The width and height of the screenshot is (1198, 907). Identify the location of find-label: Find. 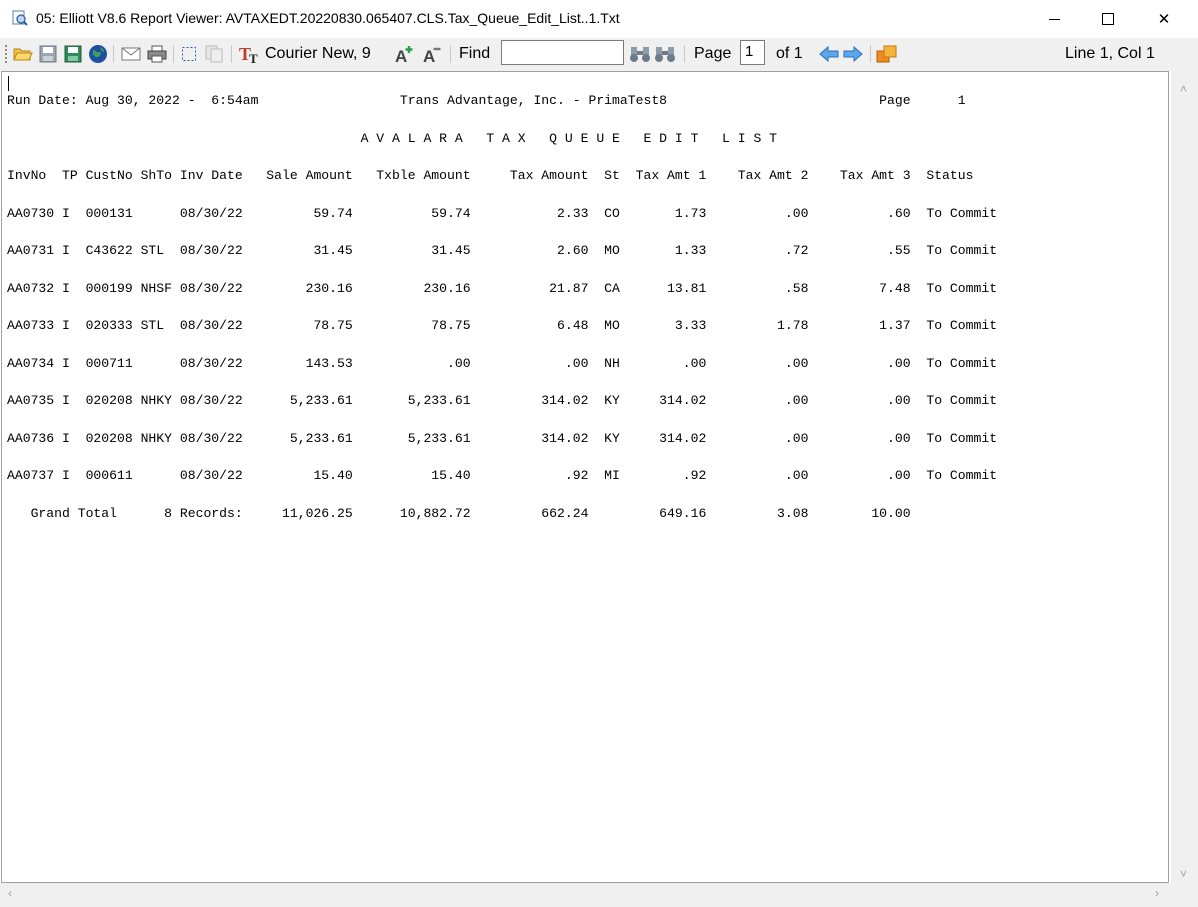
(475, 53).